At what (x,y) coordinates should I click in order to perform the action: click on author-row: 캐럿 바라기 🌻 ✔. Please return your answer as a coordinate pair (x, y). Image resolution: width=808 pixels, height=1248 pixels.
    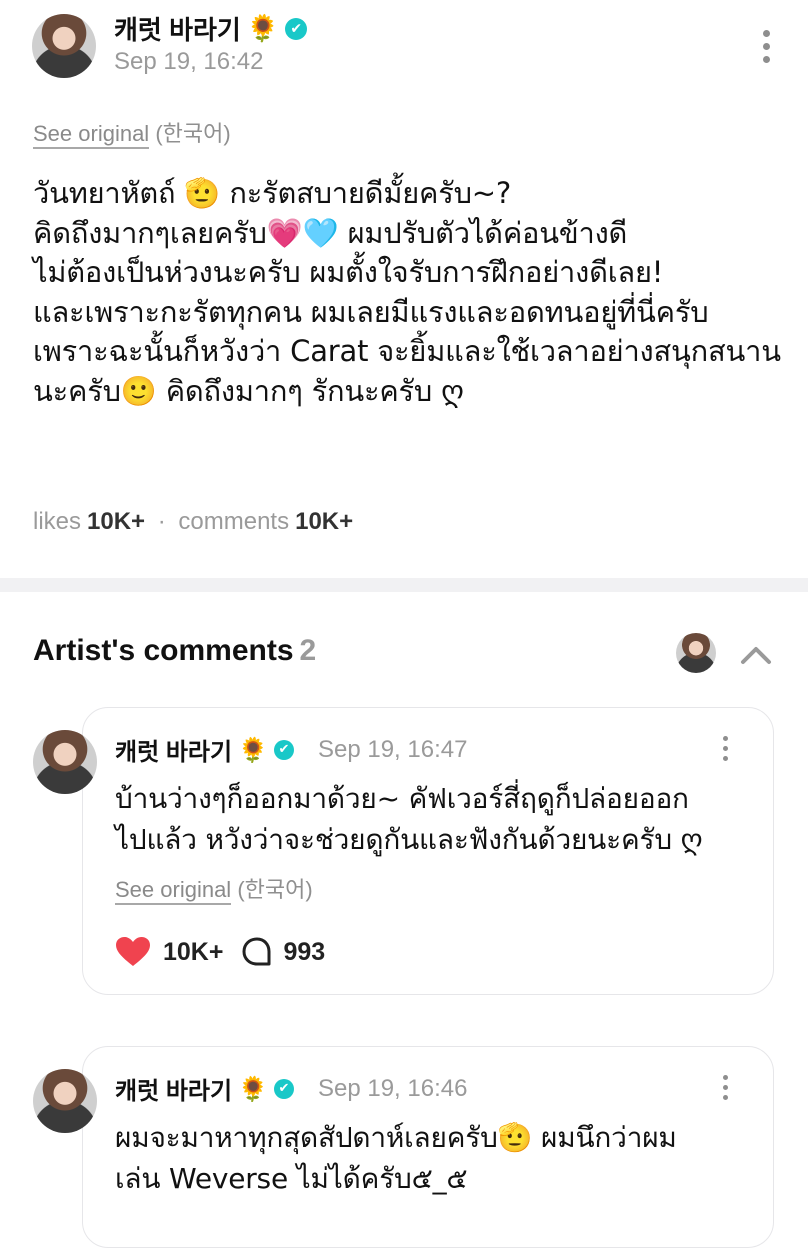
    Looking at the image, I should click on (211, 28).